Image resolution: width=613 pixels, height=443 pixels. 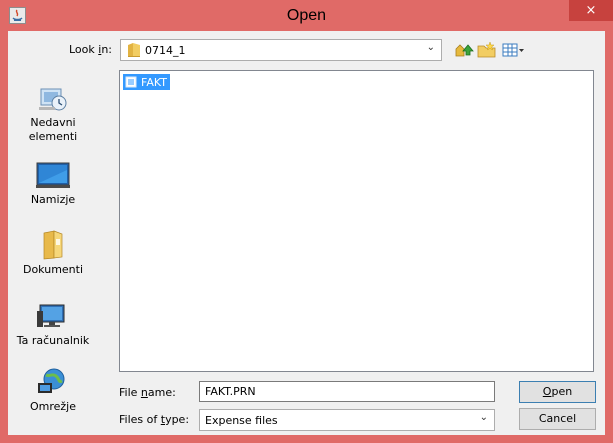 I want to click on file-type-label: Files of type:, so click(x=154, y=419).